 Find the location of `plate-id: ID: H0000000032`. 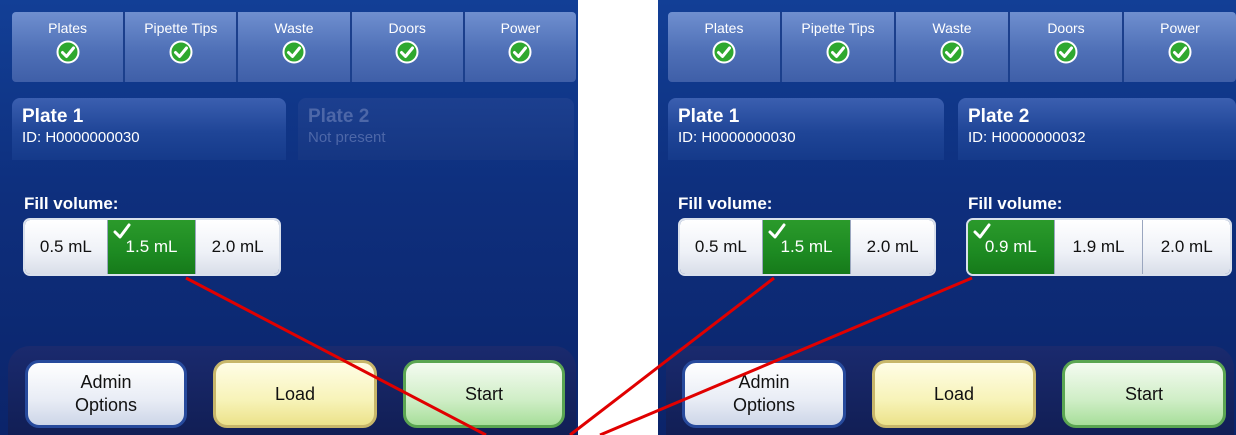

plate-id: ID: H0000000032 is located at coordinates (1027, 137).